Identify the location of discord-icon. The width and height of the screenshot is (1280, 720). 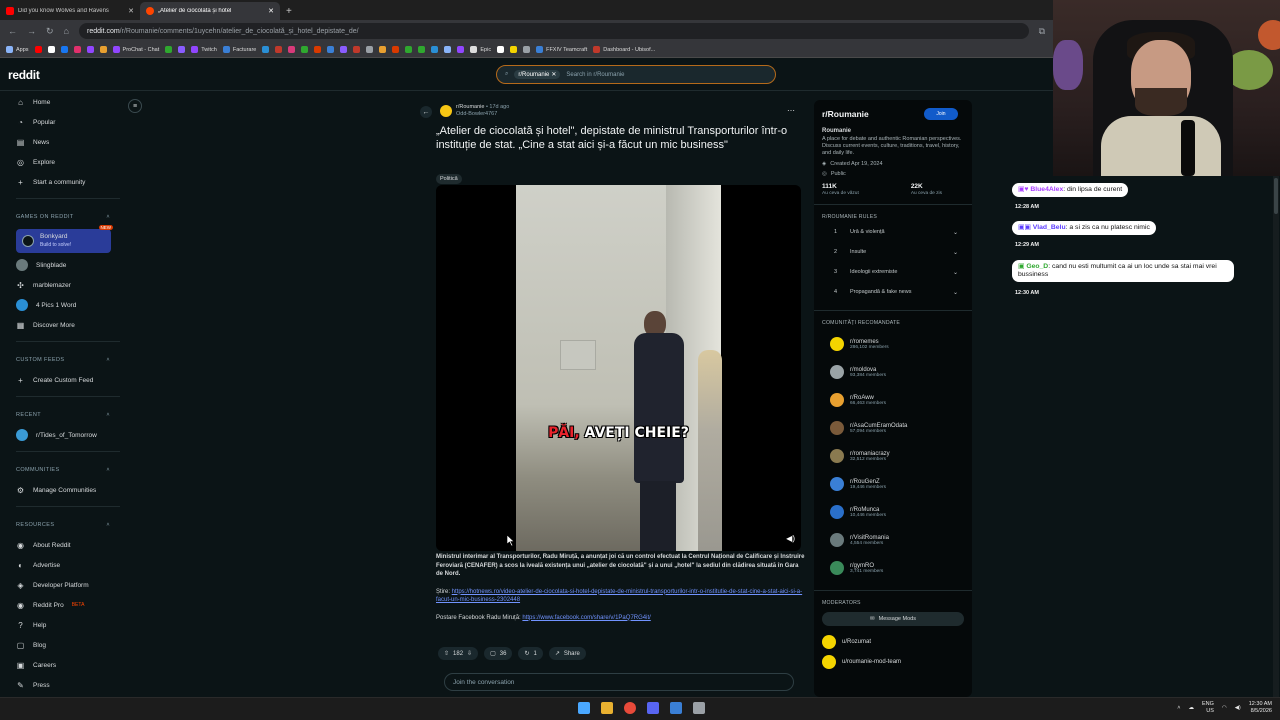
(653, 708).